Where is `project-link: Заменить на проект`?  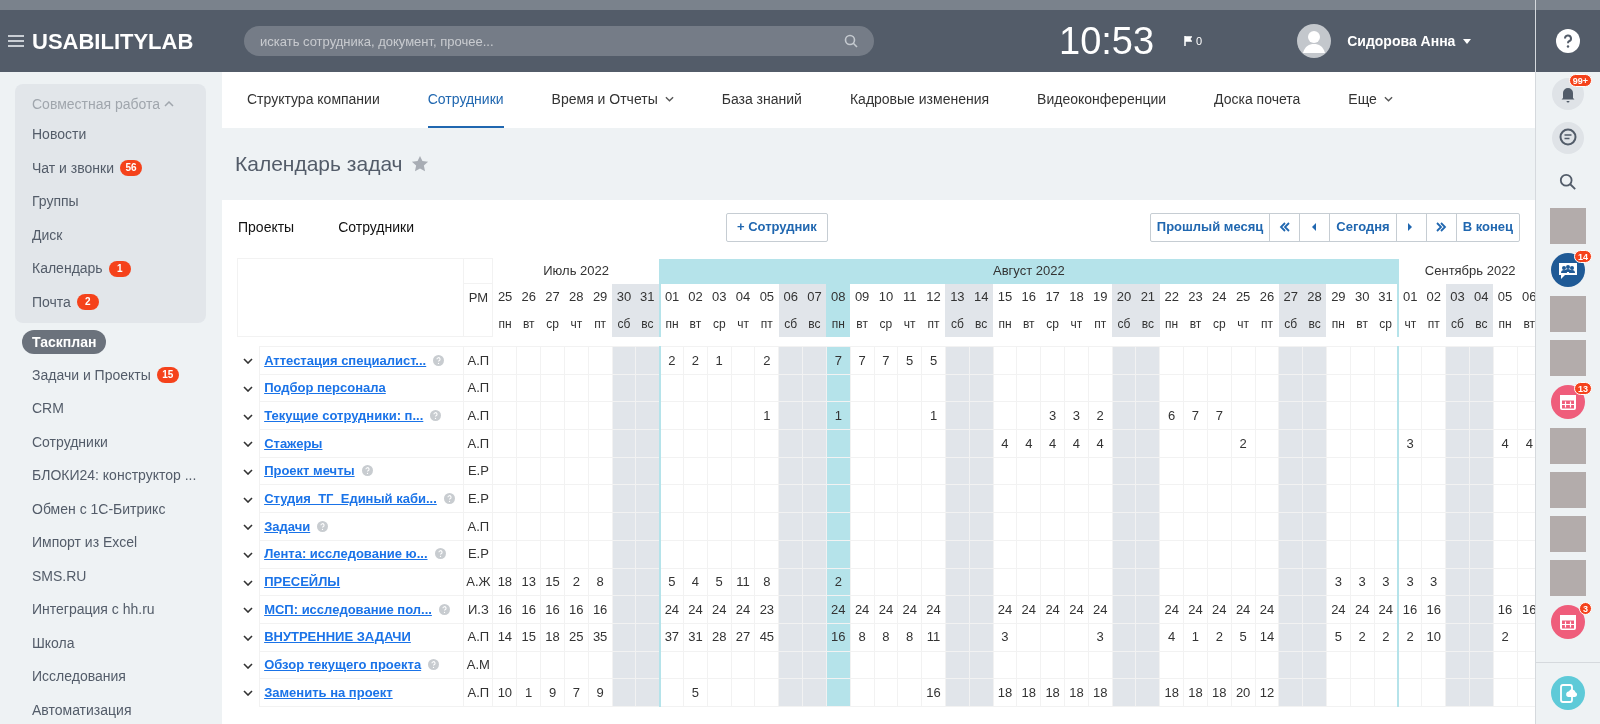
project-link: Заменить на проект is located at coordinates (328, 692).